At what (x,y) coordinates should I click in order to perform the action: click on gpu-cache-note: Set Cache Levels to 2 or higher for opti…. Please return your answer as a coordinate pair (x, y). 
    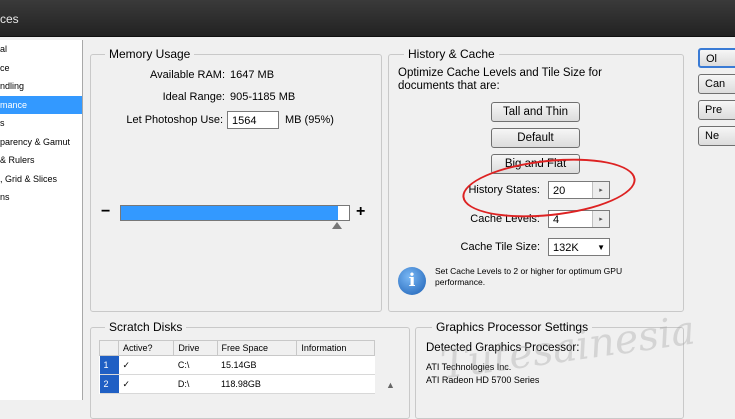
    Looking at the image, I should click on (529, 276).